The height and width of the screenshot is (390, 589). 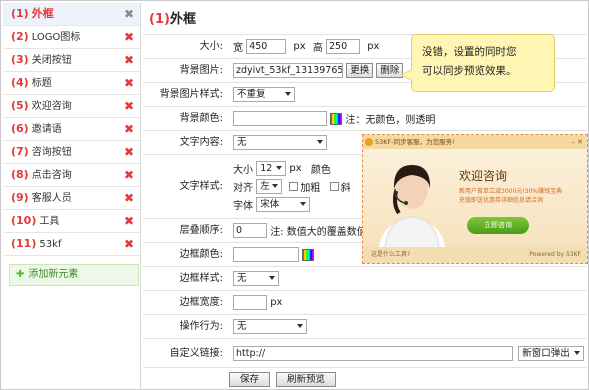 I want to click on sidebar-item-logo: (2) LOGO图标 ✖, so click(x=71, y=37).